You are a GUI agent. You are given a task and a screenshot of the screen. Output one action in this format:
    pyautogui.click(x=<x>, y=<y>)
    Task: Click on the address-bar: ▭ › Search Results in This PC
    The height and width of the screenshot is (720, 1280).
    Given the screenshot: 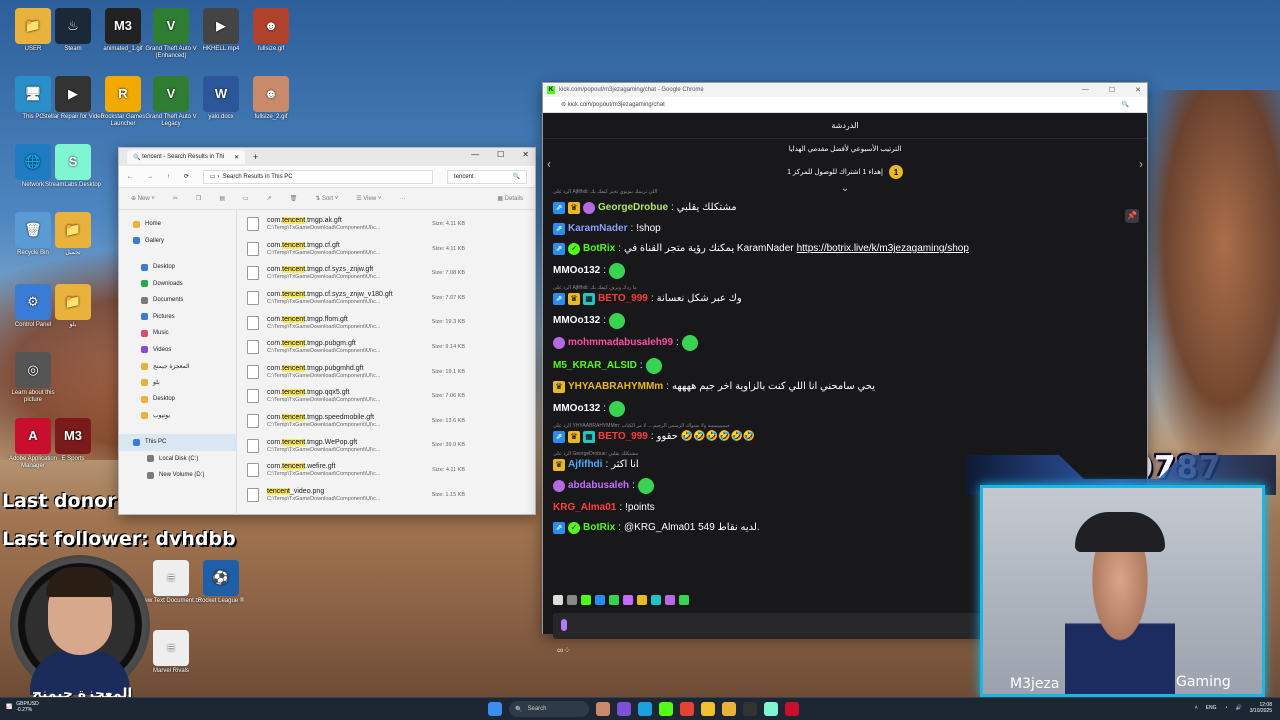 What is the action you would take?
    pyautogui.click(x=318, y=176)
    